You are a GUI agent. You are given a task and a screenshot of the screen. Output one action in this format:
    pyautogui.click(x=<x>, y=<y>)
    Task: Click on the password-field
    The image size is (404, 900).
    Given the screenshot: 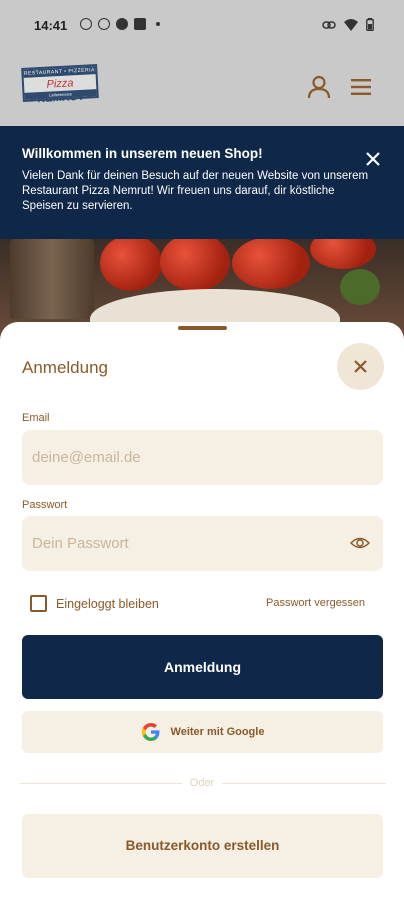 What is the action you would take?
    pyautogui.click(x=202, y=543)
    